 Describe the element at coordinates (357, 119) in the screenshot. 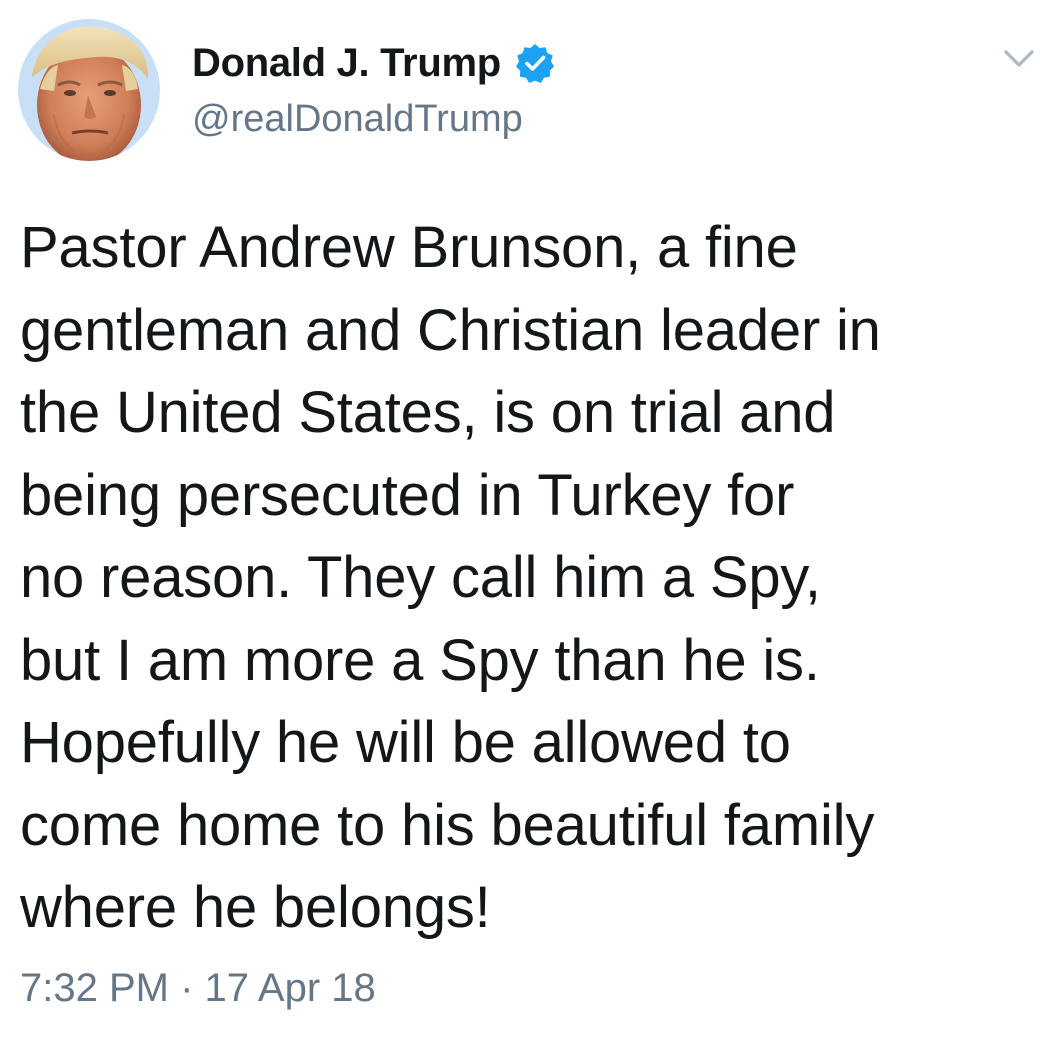

I see `author-handle: @realDonaldTrump` at that location.